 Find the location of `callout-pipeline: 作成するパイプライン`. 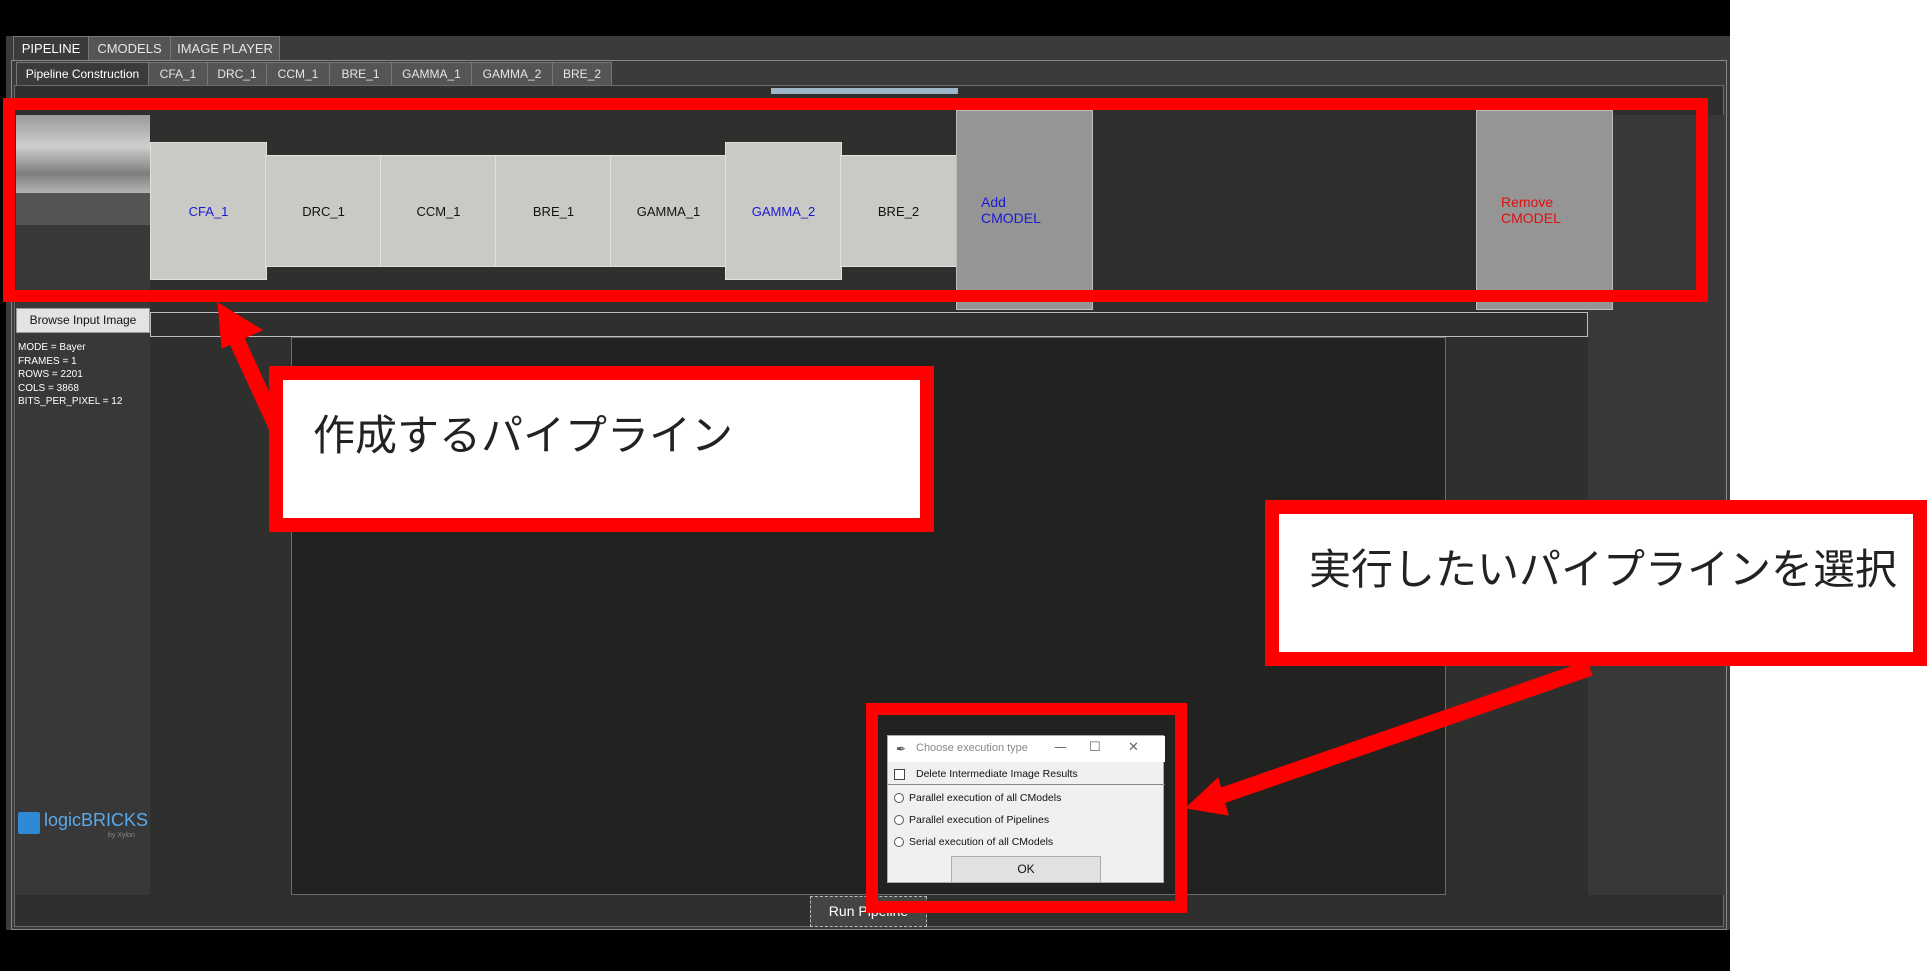

callout-pipeline: 作成するパイプライン is located at coordinates (601, 449).